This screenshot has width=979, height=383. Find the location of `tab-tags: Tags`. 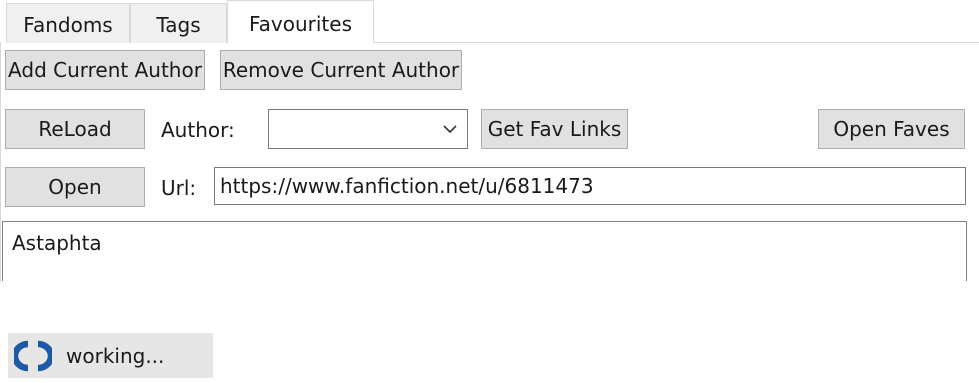

tab-tags: Tags is located at coordinates (178, 23).